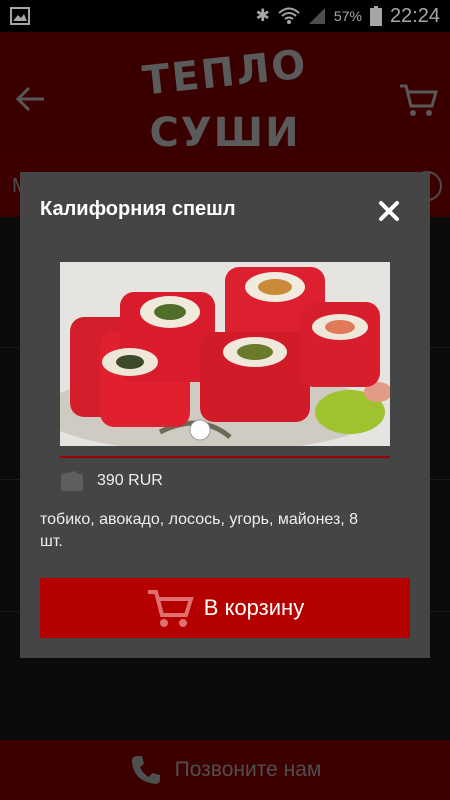  Describe the element at coordinates (389, 211) in the screenshot. I see `close-icon` at that location.